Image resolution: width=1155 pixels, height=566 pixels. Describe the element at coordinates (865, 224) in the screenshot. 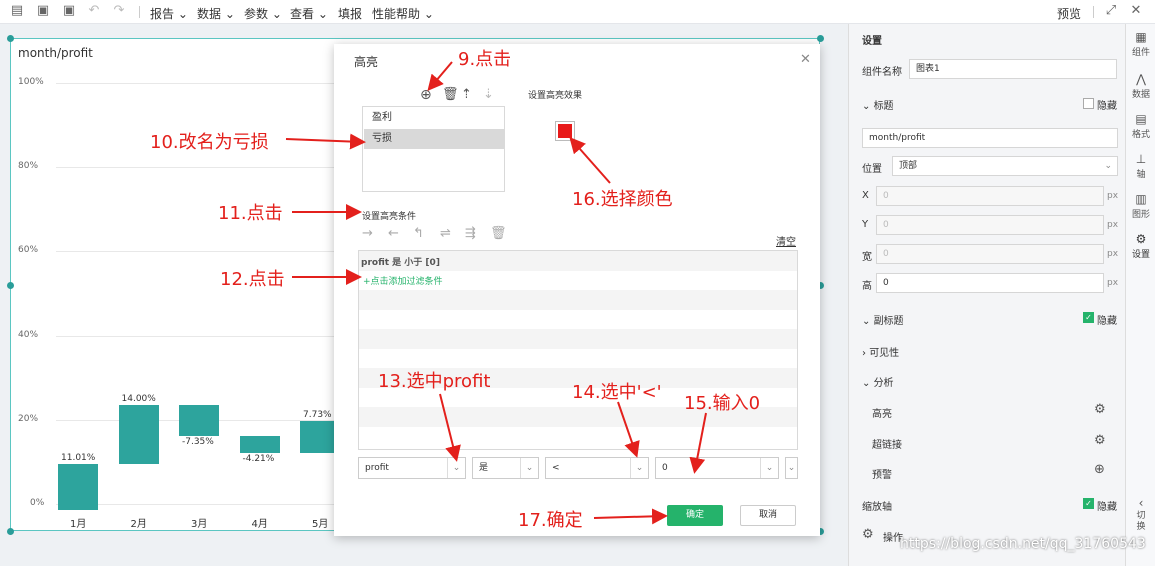

I see `y-label: Y` at that location.